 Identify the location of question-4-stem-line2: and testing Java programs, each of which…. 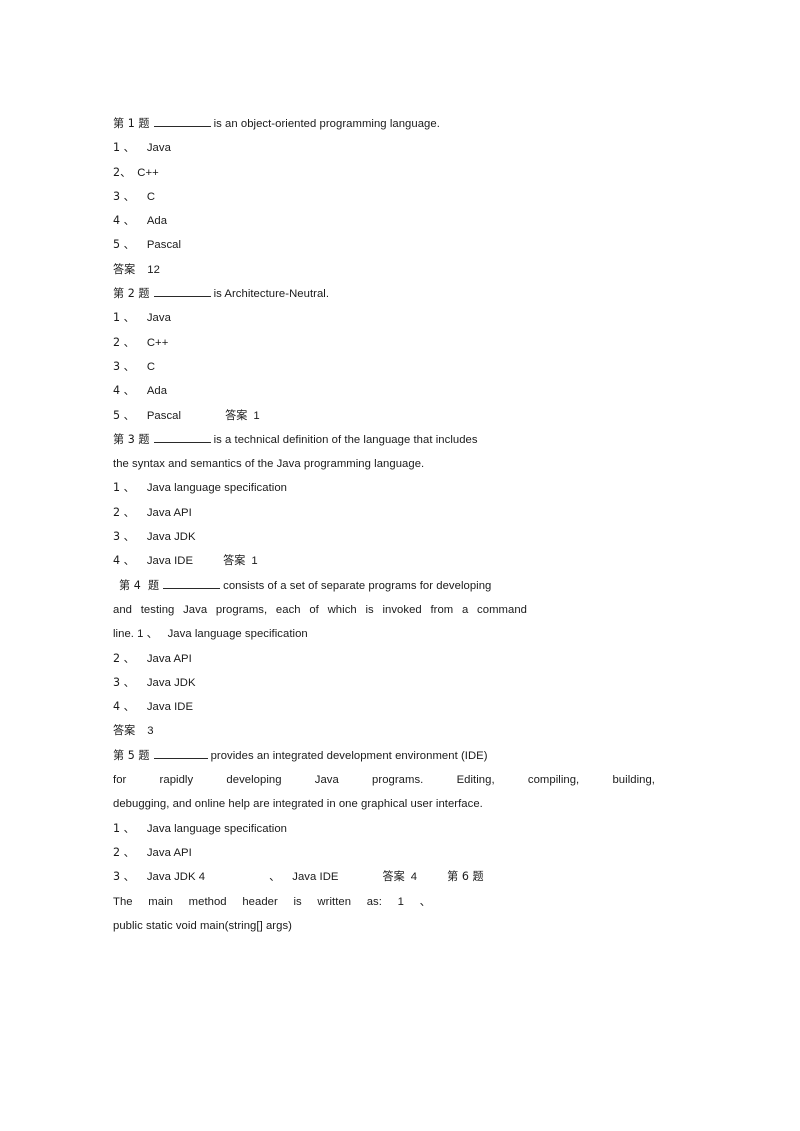
(320, 609).